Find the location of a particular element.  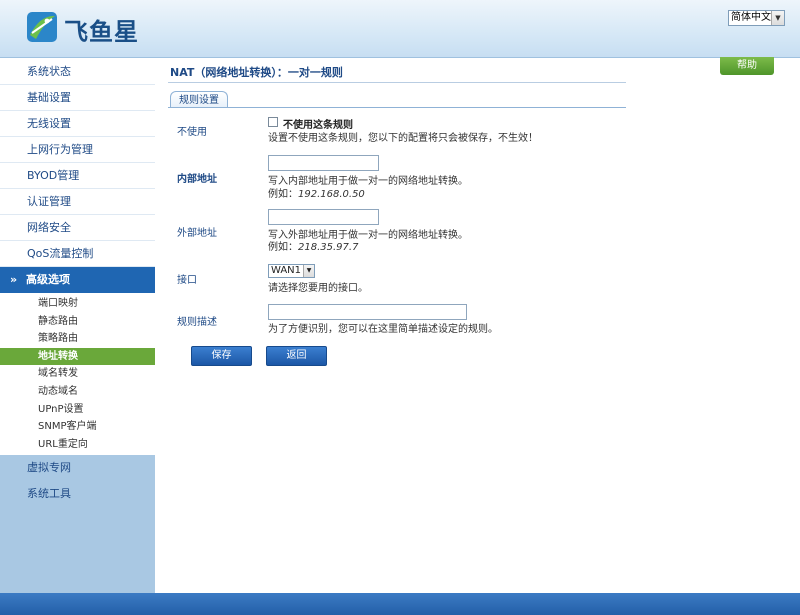

sidebar-item-label: QoS流量控制 is located at coordinates (60, 253).